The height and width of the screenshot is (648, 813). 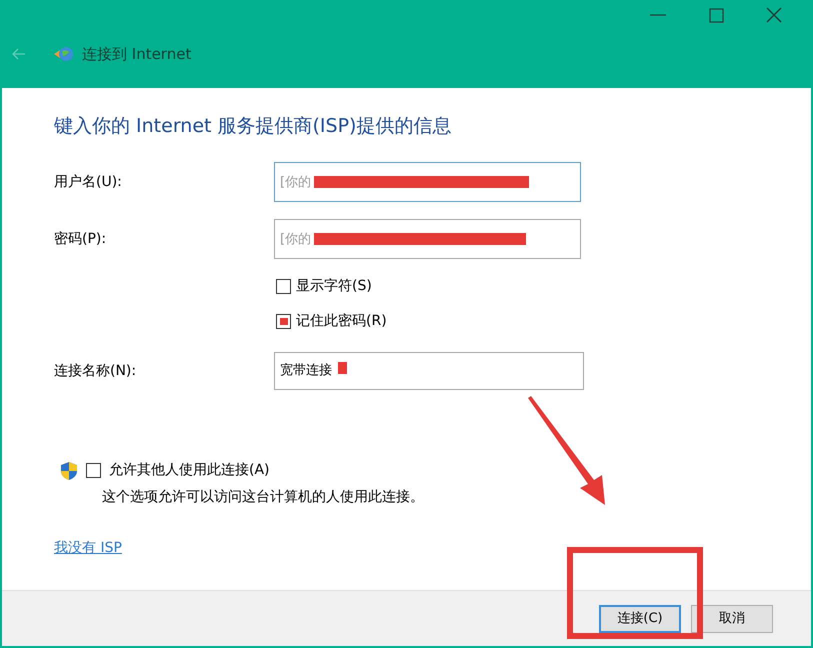 I want to click on shield-icon, so click(x=69, y=470).